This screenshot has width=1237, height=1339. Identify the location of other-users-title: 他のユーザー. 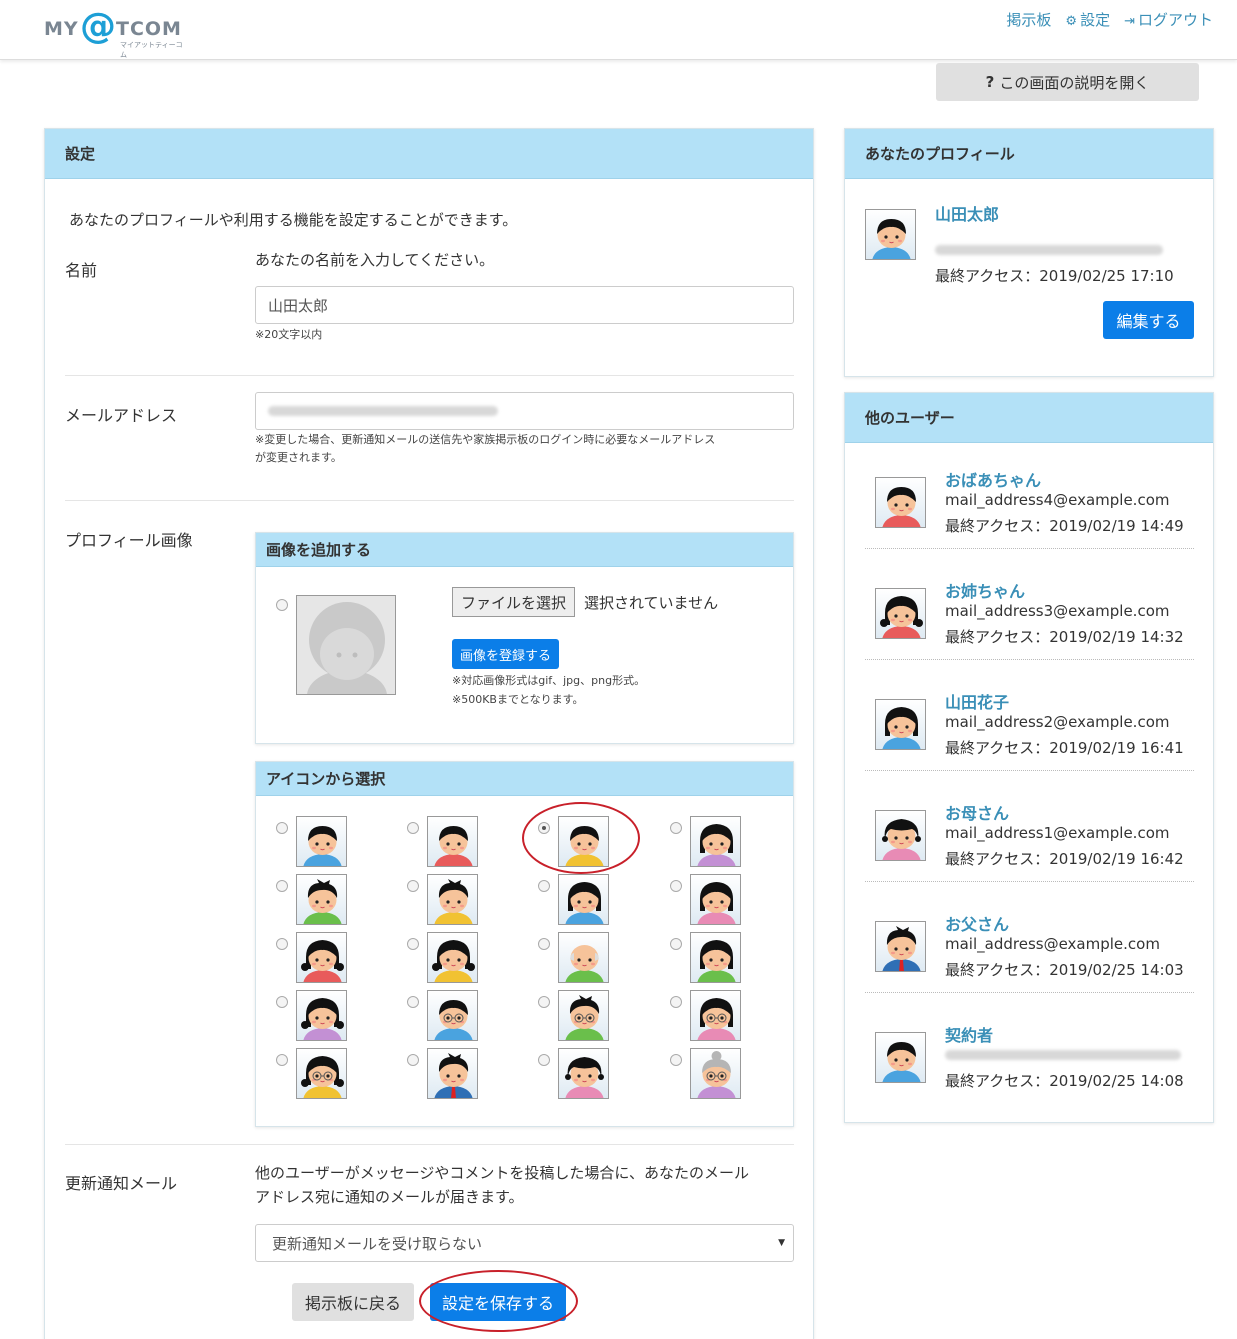
(1029, 418).